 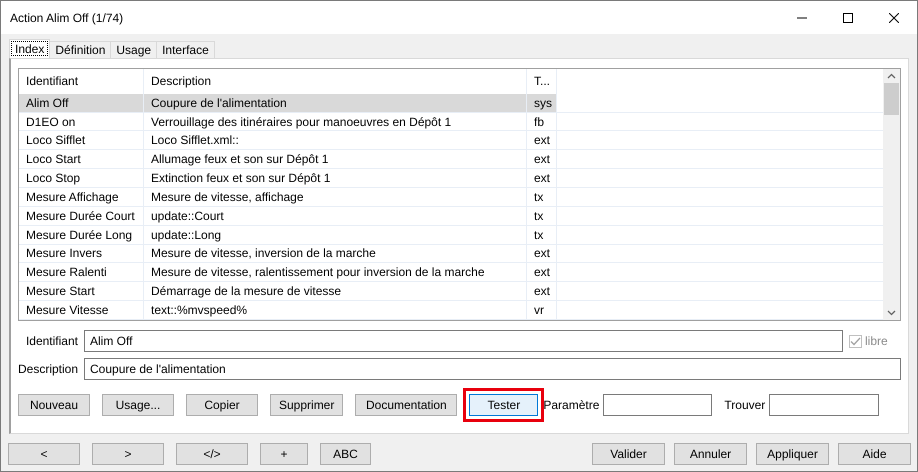 I want to click on dialog-button: Aide, so click(x=874, y=454).